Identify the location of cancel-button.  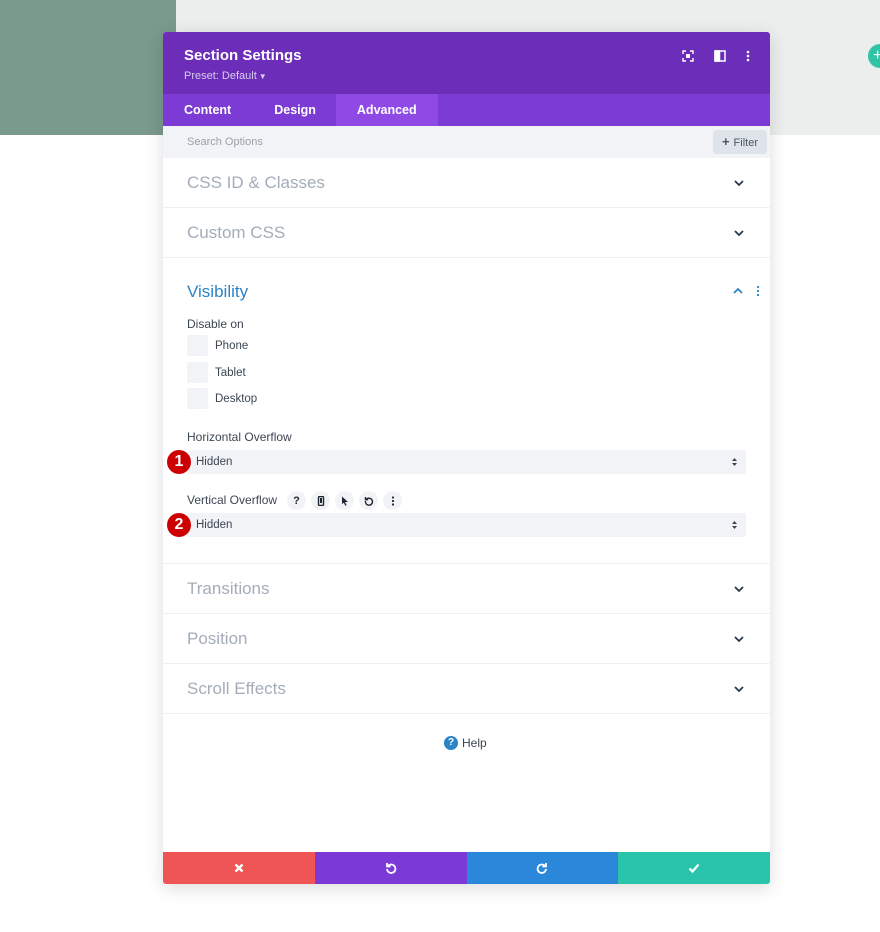
(239, 868).